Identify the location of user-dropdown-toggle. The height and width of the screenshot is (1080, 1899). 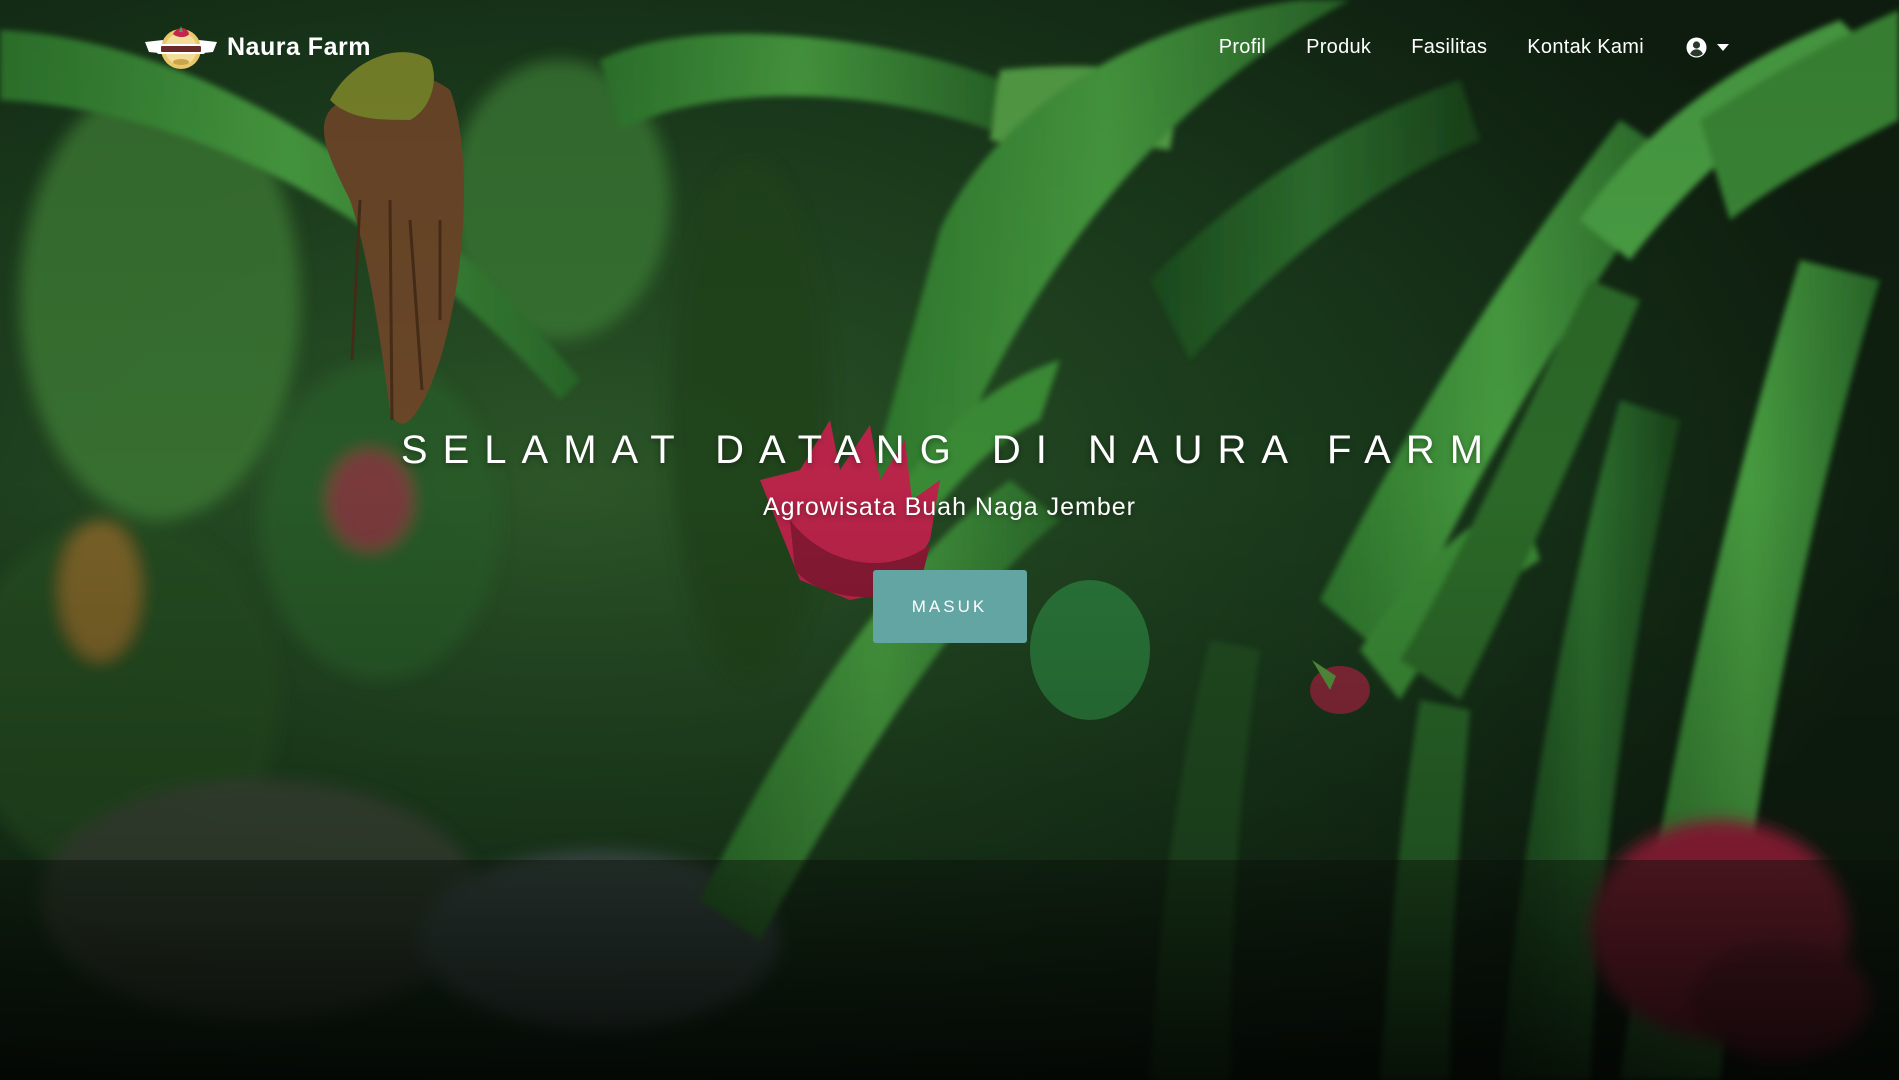
(1696, 47).